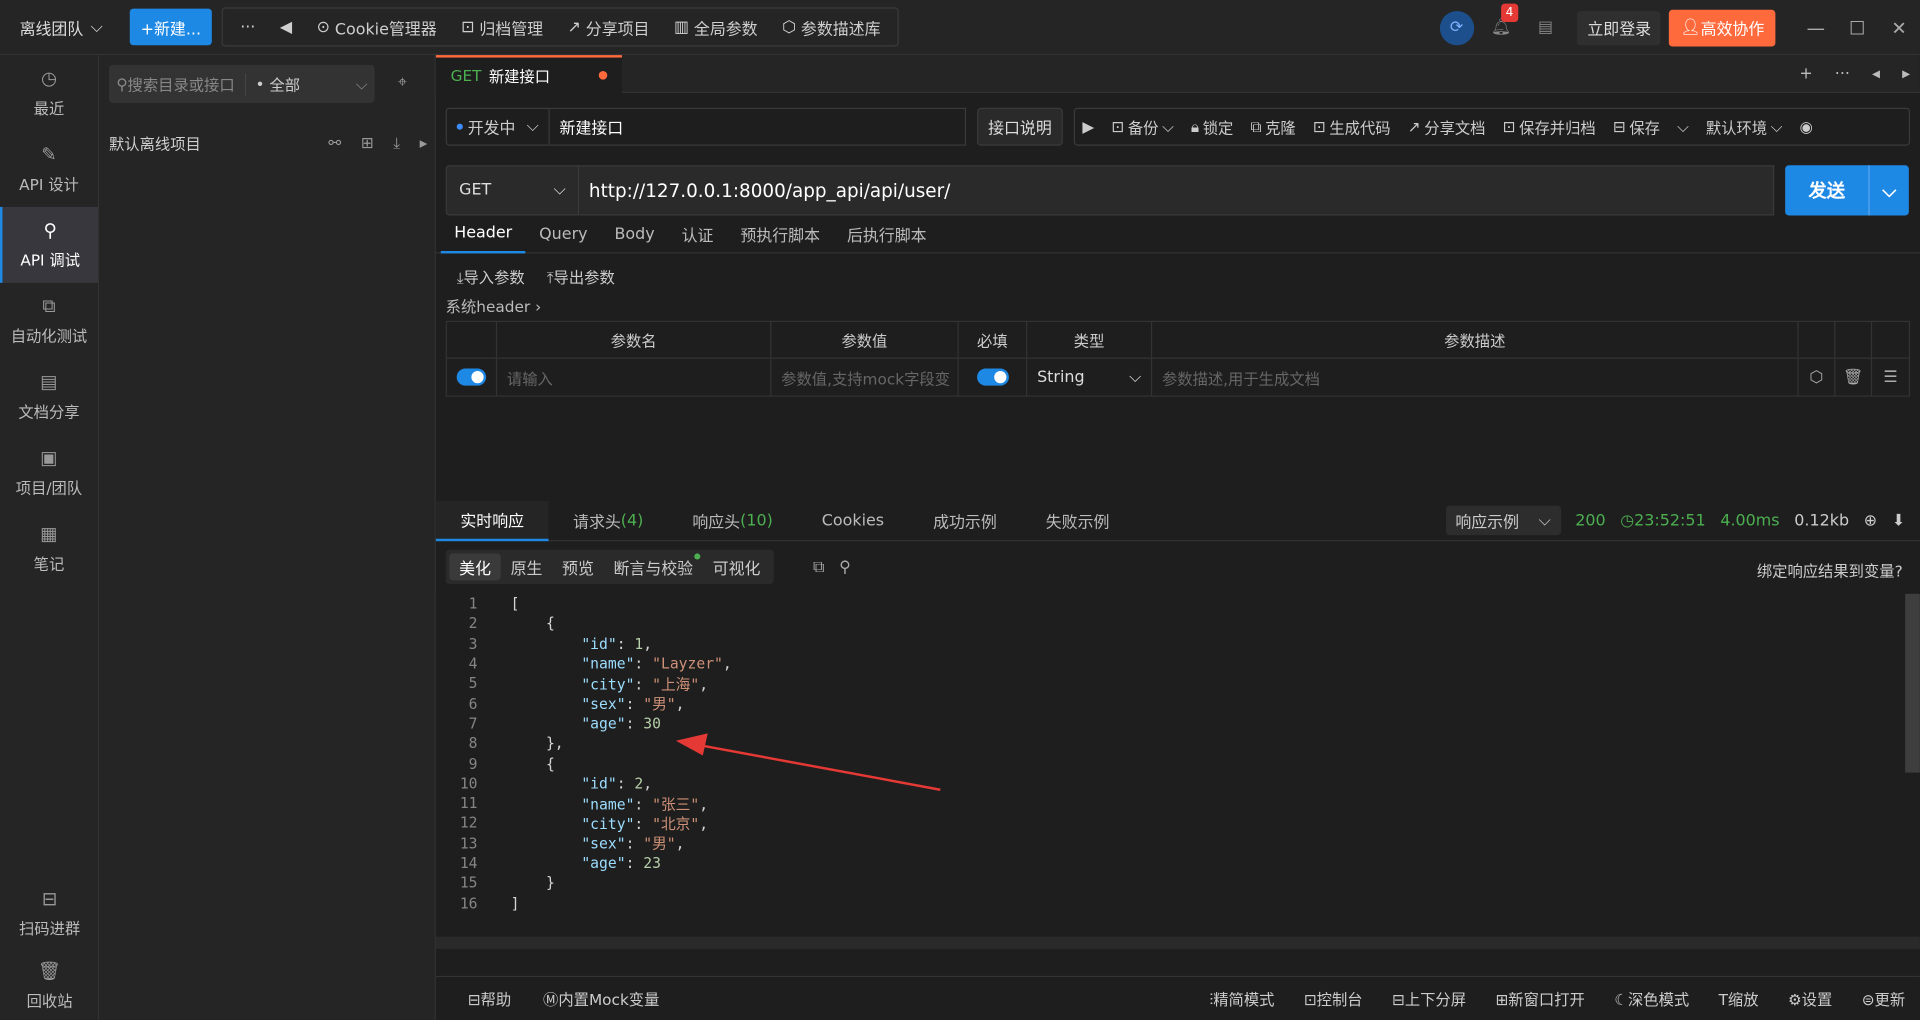 This screenshot has width=1920, height=1020. I want to click on nav-doc-share: ▤ 文档分享, so click(49, 397).